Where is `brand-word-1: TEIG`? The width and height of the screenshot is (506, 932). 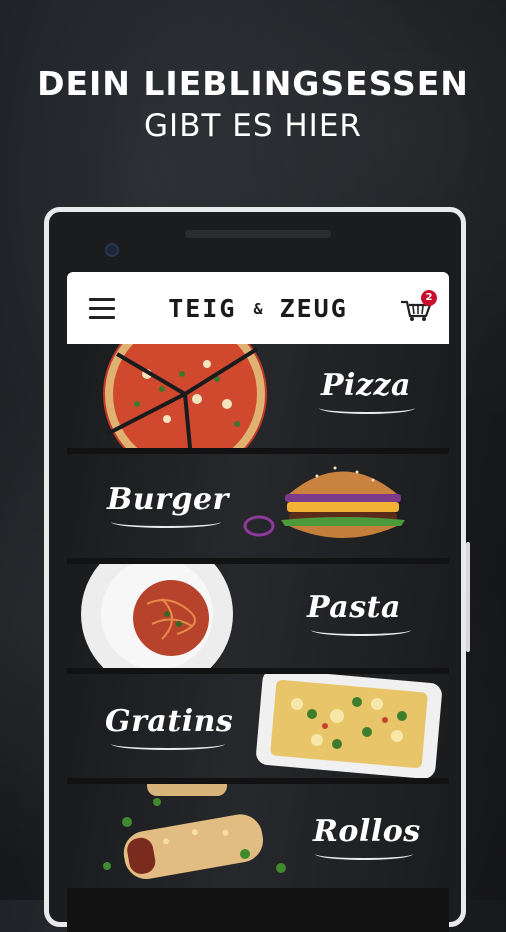 brand-word-1: TEIG is located at coordinates (202, 308).